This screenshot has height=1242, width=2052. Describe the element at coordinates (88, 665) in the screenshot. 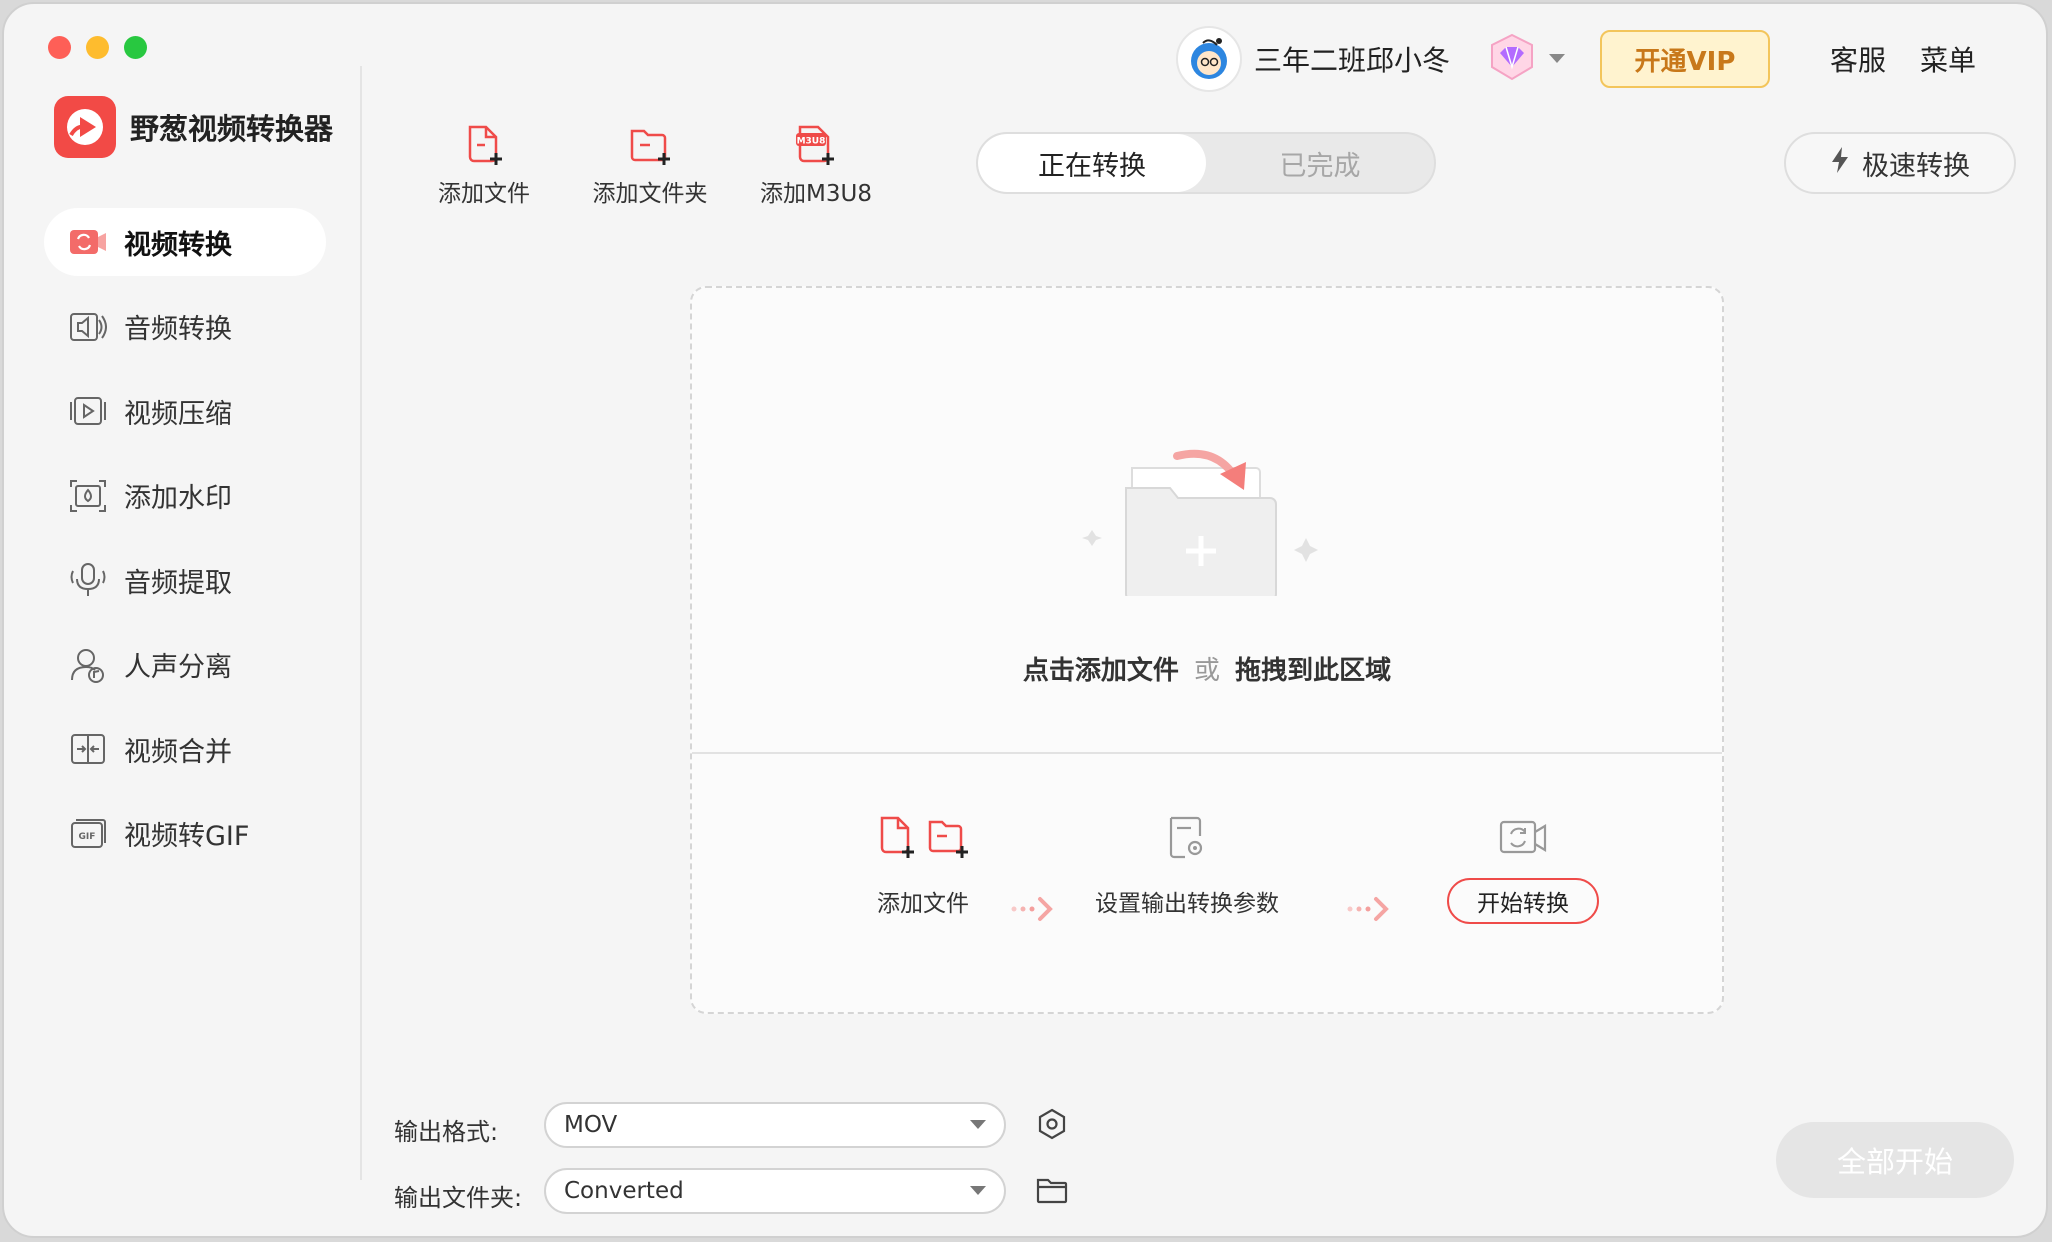

I see `vocal-separate-icon` at that location.